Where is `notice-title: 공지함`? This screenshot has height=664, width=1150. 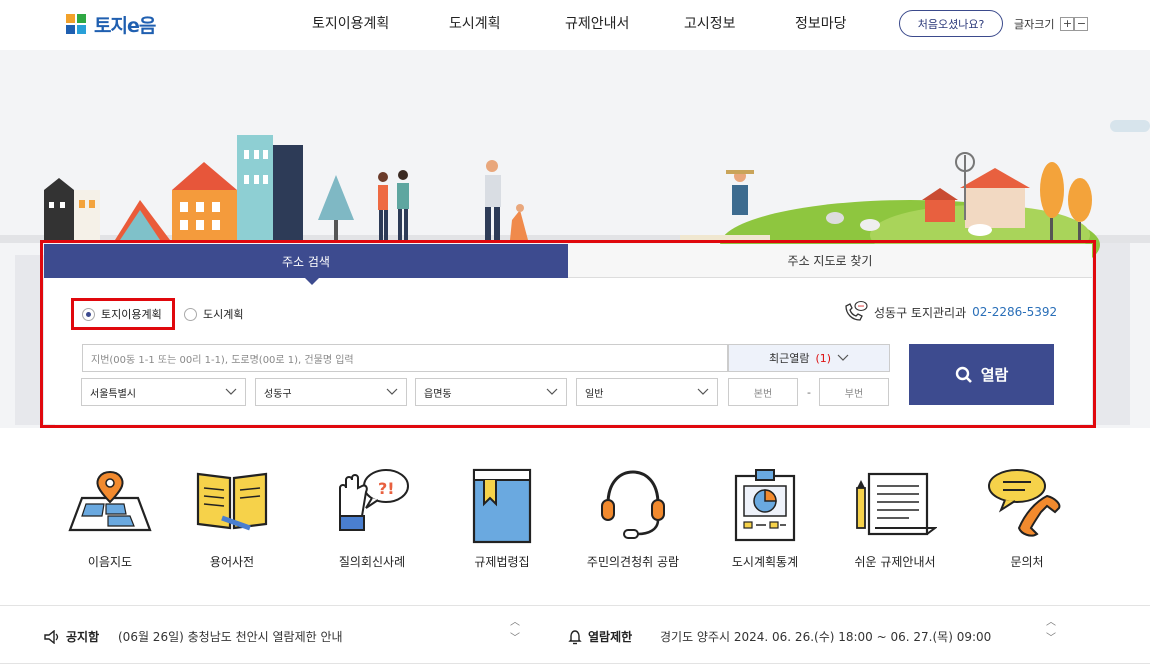
notice-title: 공지함 is located at coordinates (71, 636).